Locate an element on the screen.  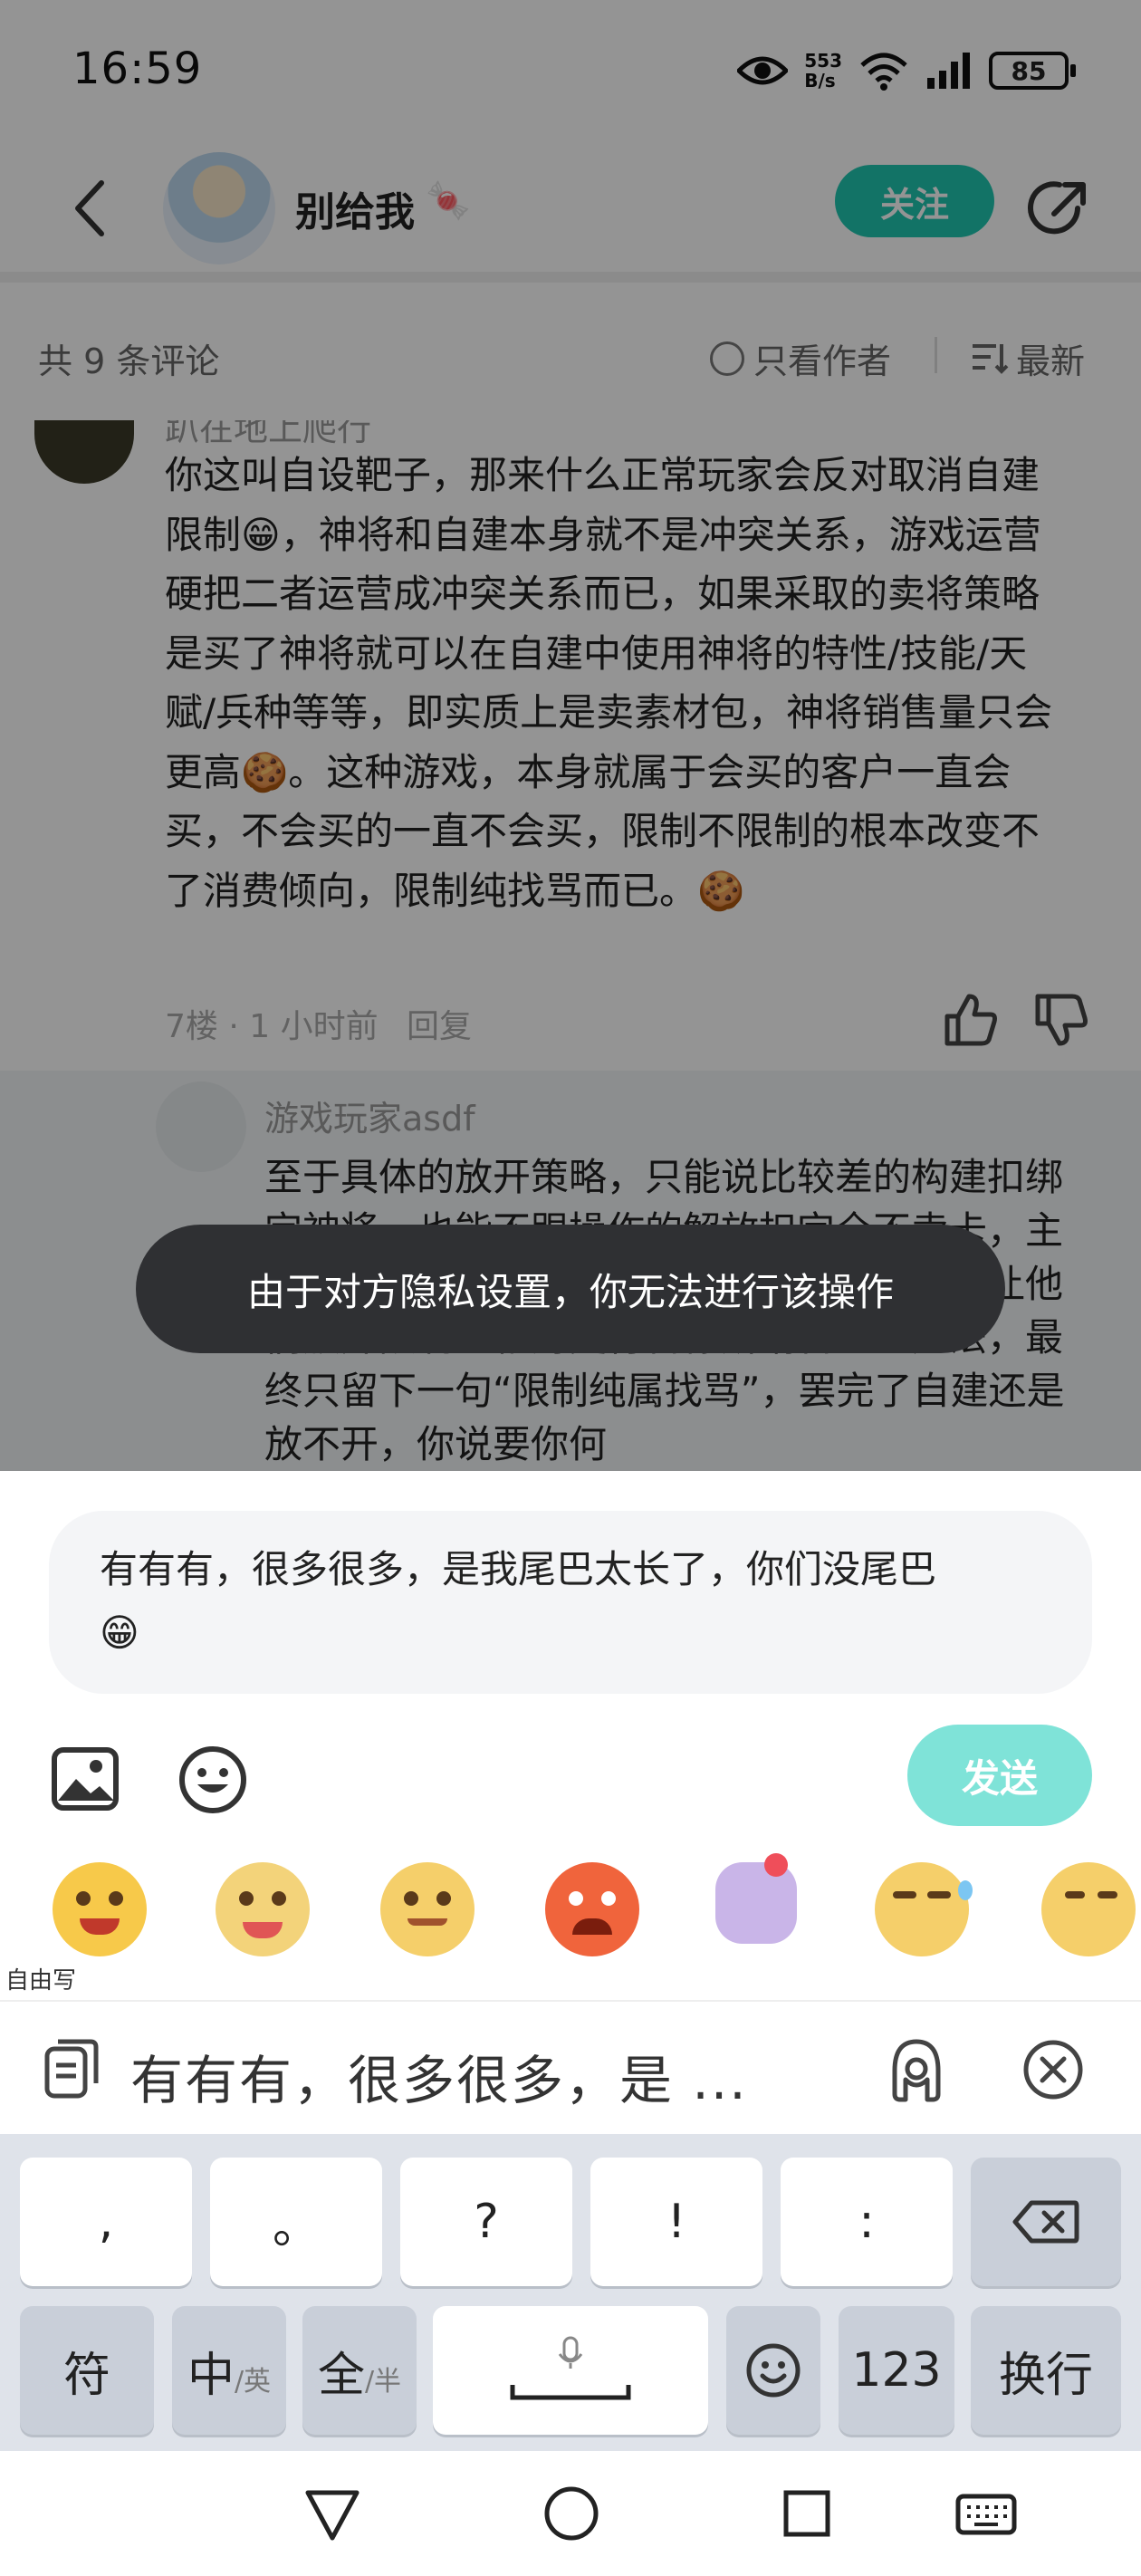
sticker-row is located at coordinates (570, 1912).